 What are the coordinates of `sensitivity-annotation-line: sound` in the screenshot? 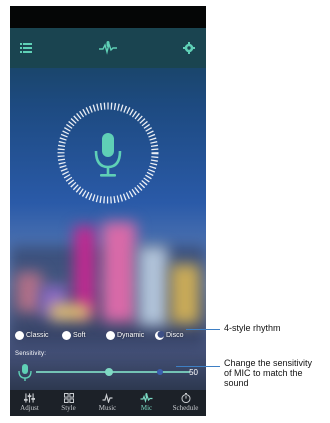 It's located at (236, 383).